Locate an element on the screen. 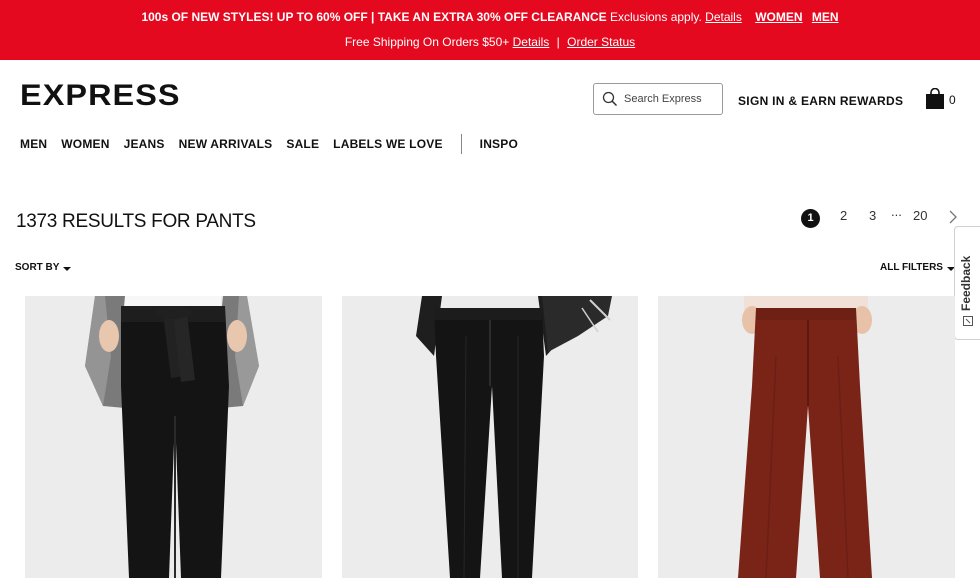 This screenshot has width=980, height=578. nav-item-inspo: INSPO is located at coordinates (499, 144).